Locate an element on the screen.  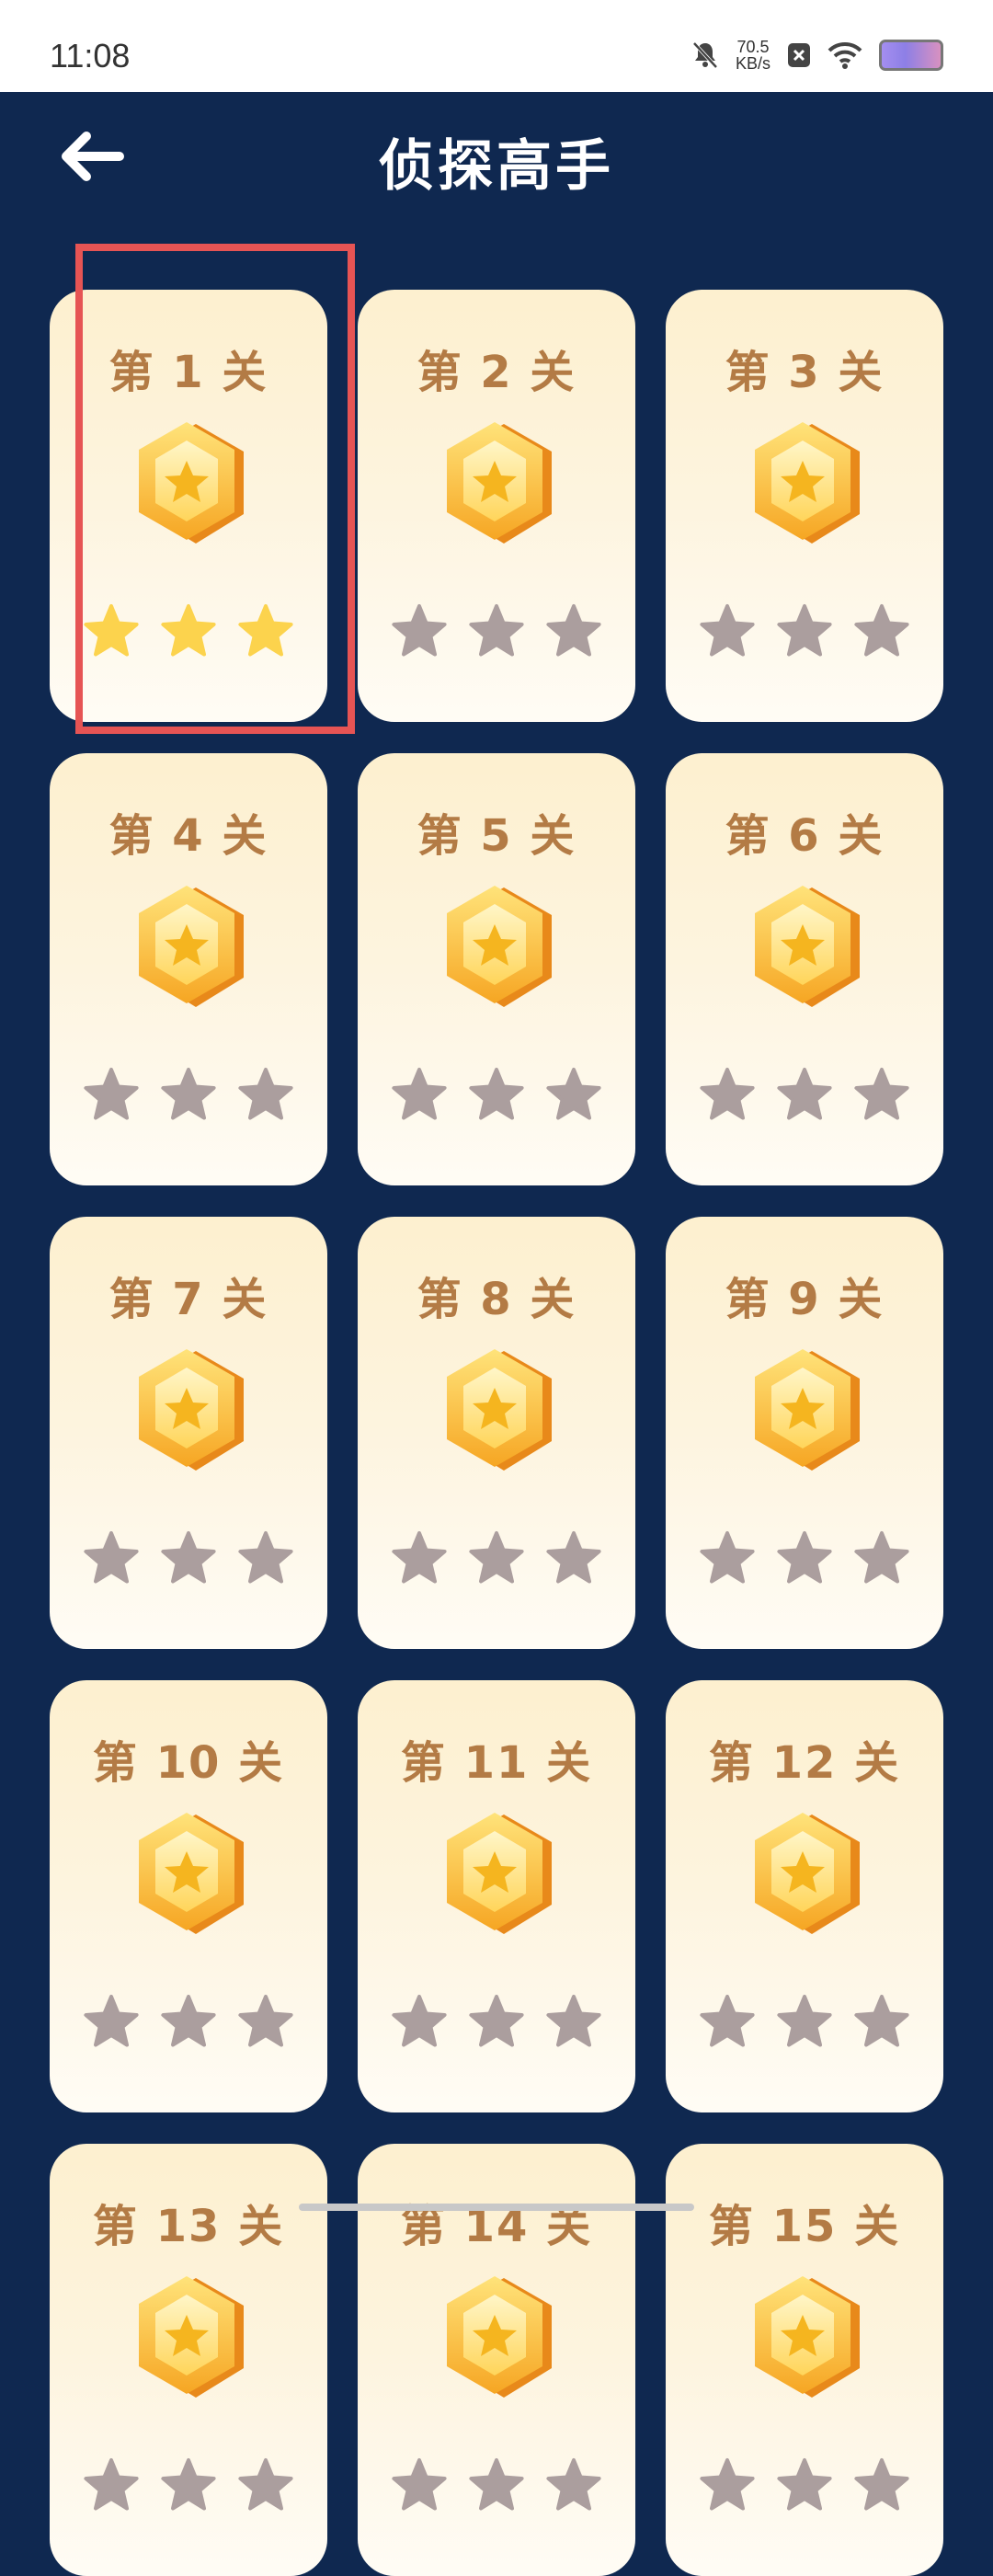
level-card: 第 4 关 is located at coordinates (188, 969).